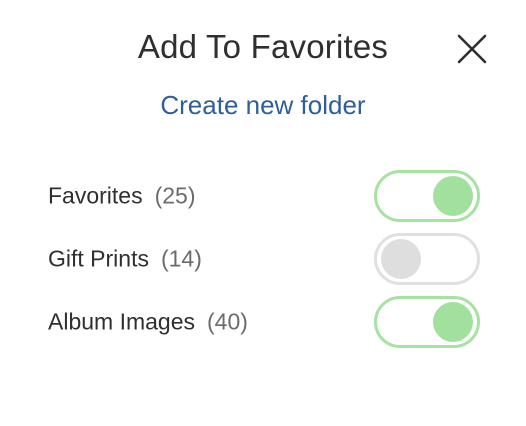  Describe the element at coordinates (181, 258) in the screenshot. I see `folder-count: (14)` at that location.